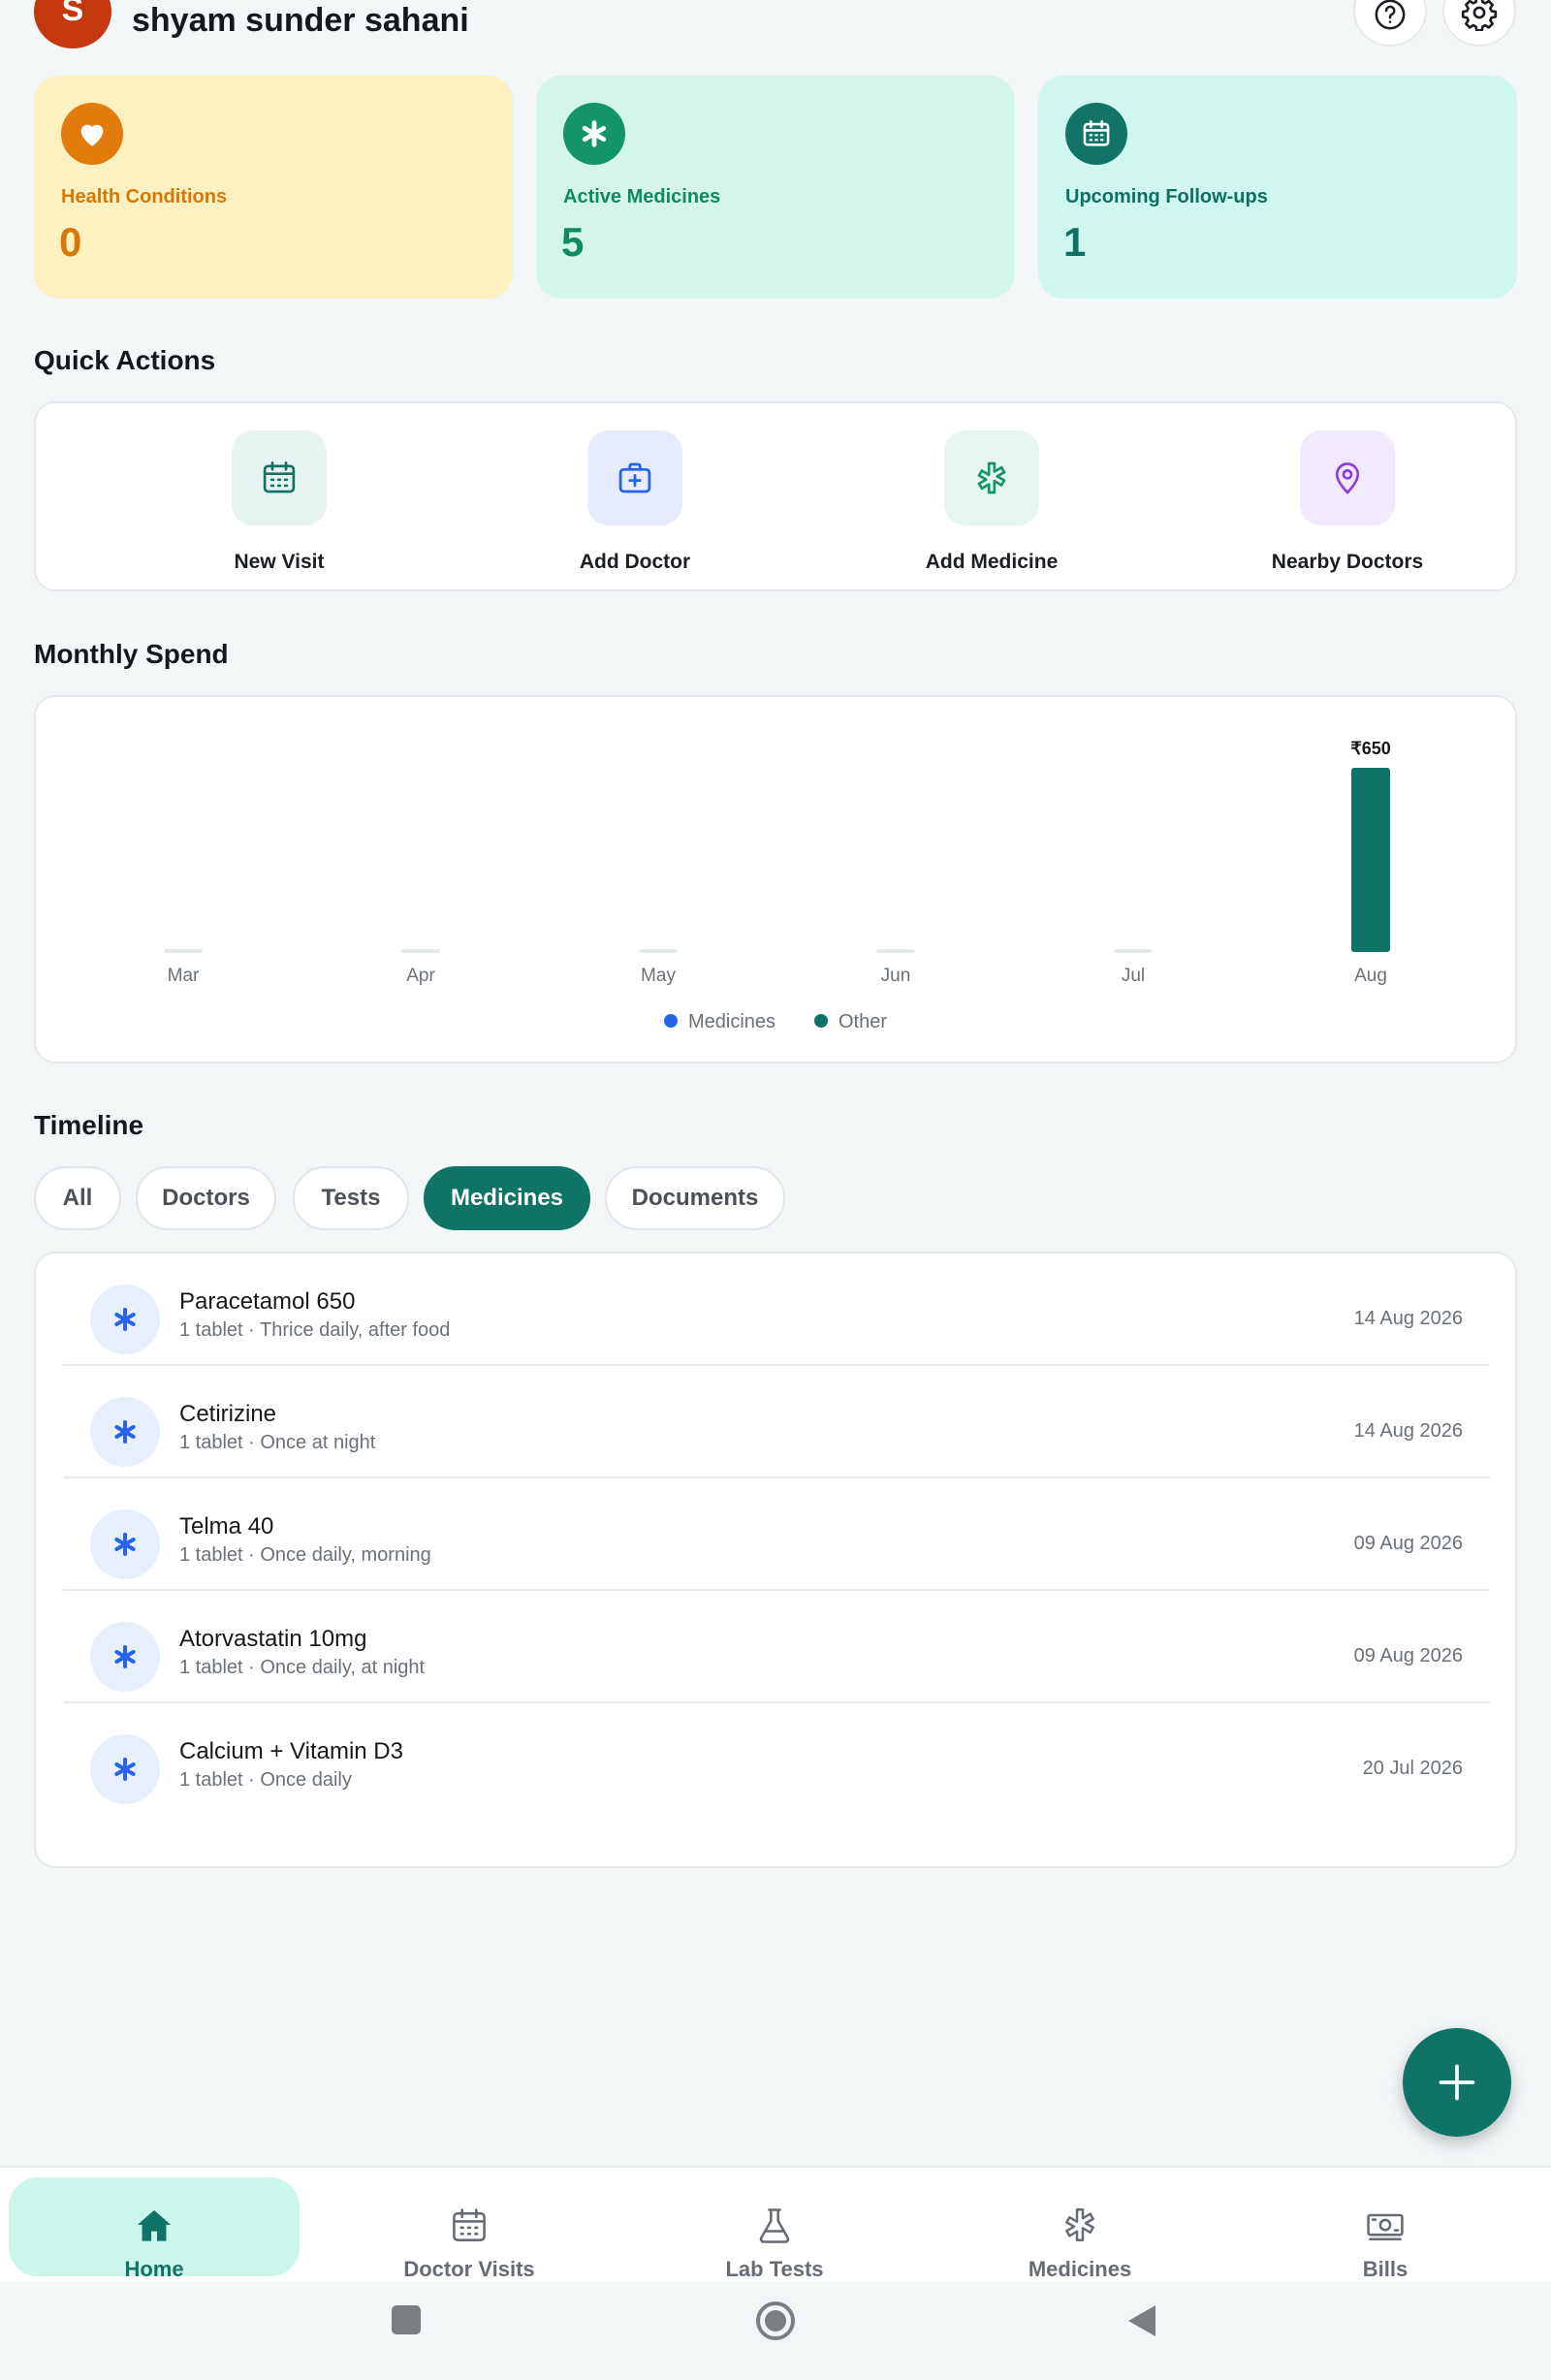 The height and width of the screenshot is (2380, 1551). Describe the element at coordinates (1390, 15) in the screenshot. I see `help-icon` at that location.